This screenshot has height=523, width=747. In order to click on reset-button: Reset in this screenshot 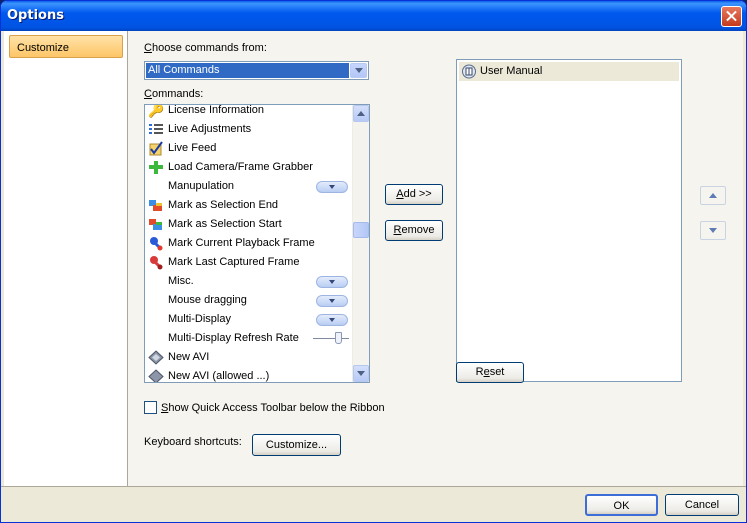, I will do `click(490, 372)`.